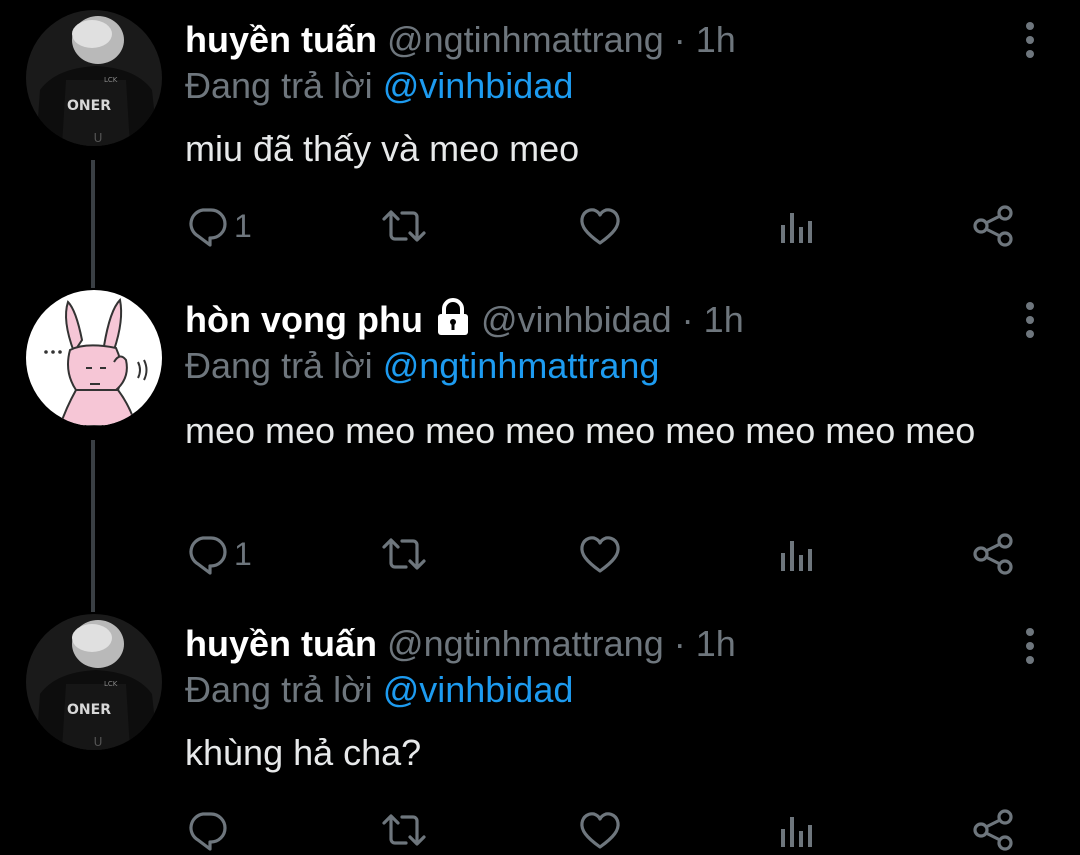  I want to click on tweet-text: miu đã thấy và meo meo, so click(382, 148).